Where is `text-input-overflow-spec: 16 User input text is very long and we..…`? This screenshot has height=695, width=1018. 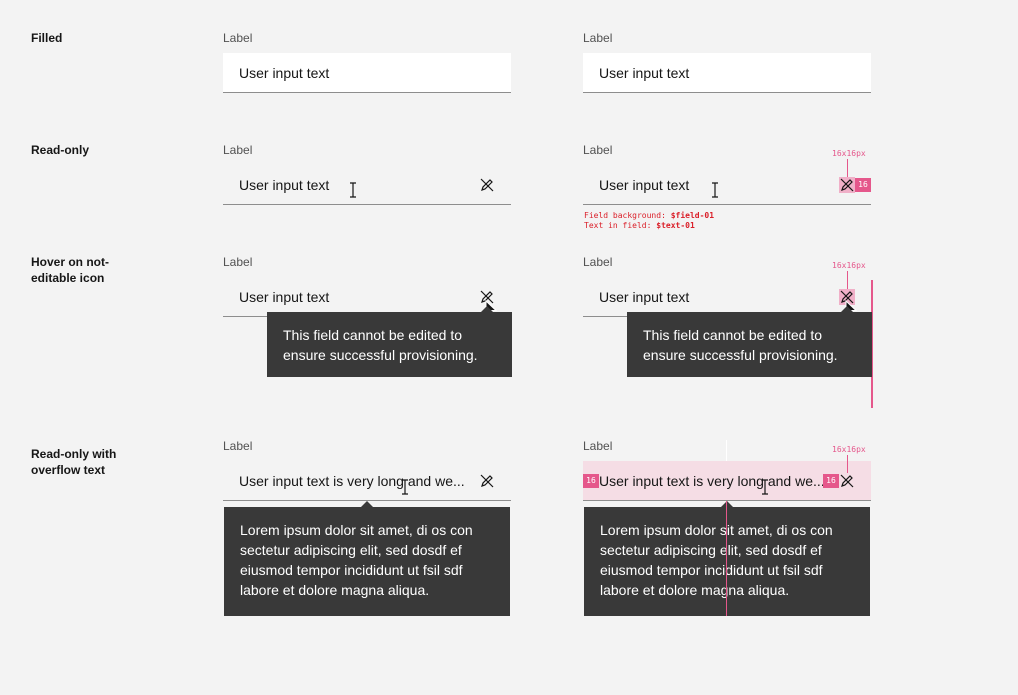 text-input-overflow-spec: 16 User input text is very long and we..… is located at coordinates (727, 481).